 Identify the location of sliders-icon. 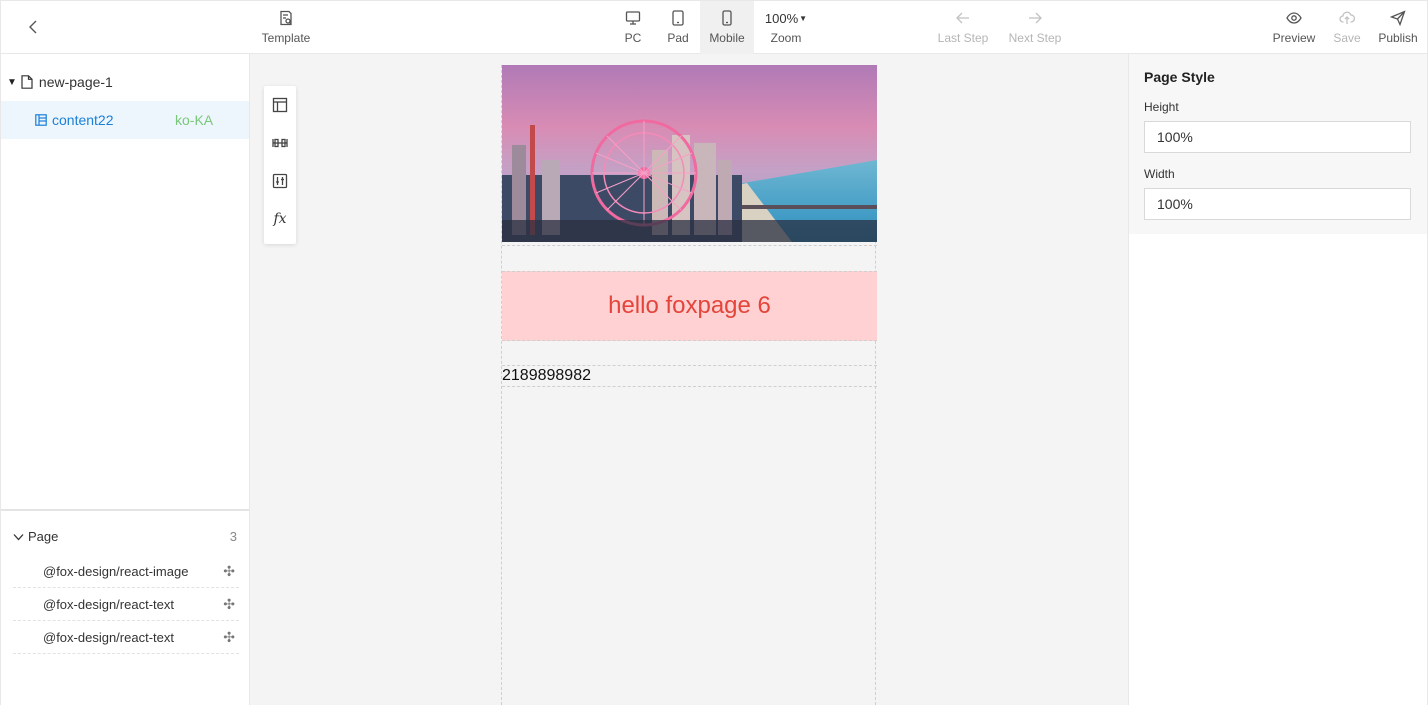
(280, 143).